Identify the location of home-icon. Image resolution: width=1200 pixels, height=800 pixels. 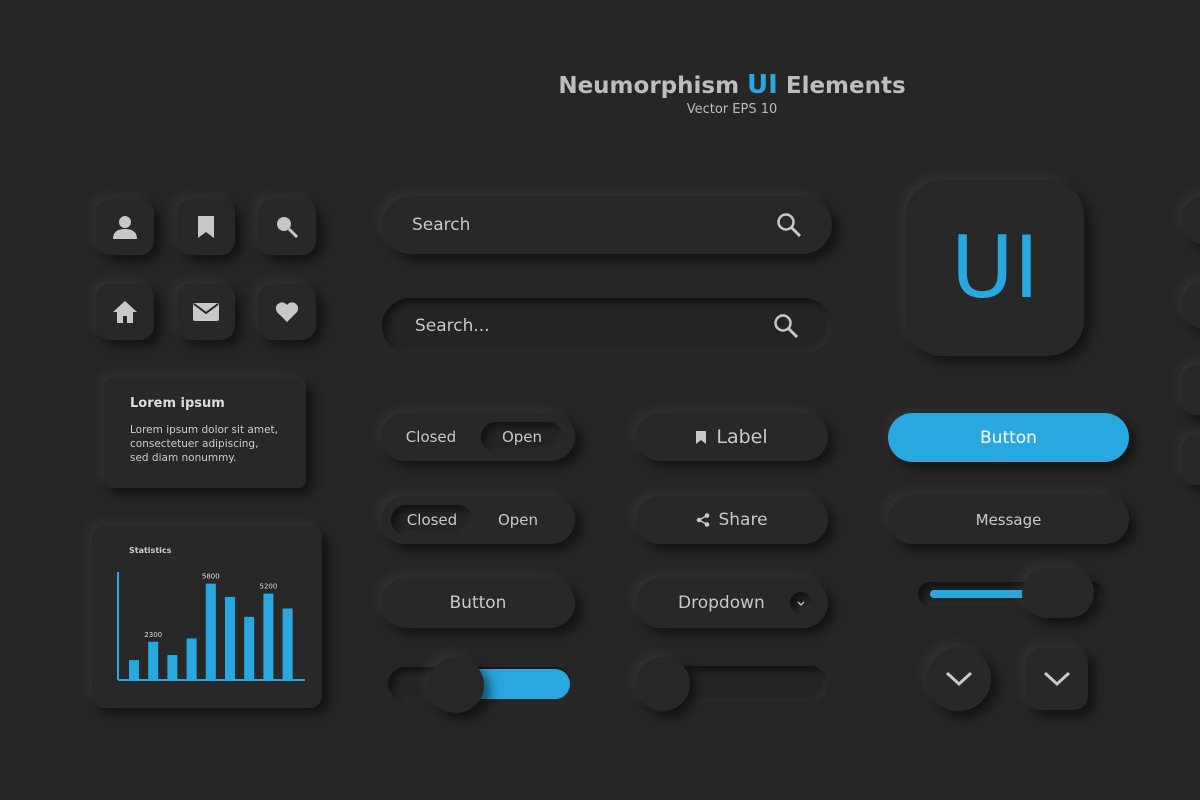
(125, 312).